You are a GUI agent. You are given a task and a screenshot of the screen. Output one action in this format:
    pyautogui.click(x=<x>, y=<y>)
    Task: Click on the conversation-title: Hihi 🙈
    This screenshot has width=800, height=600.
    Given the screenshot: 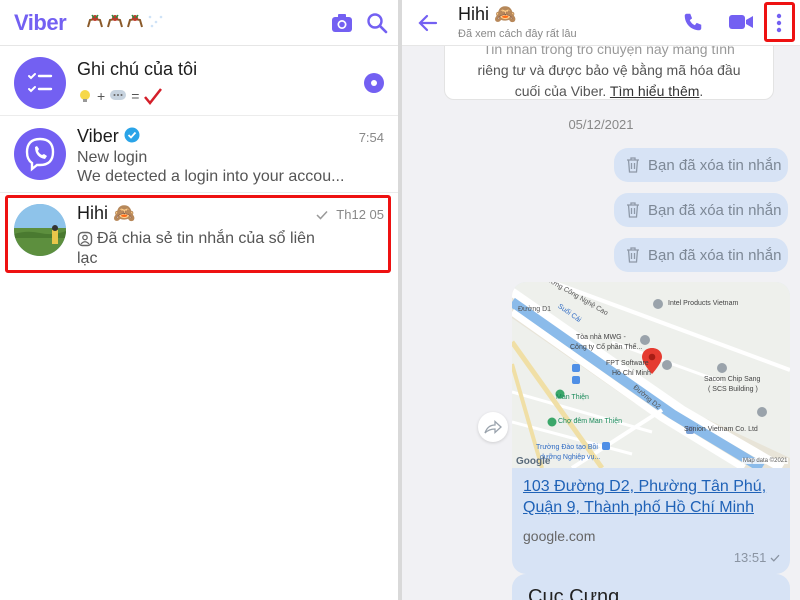 What is the action you would take?
    pyautogui.click(x=487, y=14)
    